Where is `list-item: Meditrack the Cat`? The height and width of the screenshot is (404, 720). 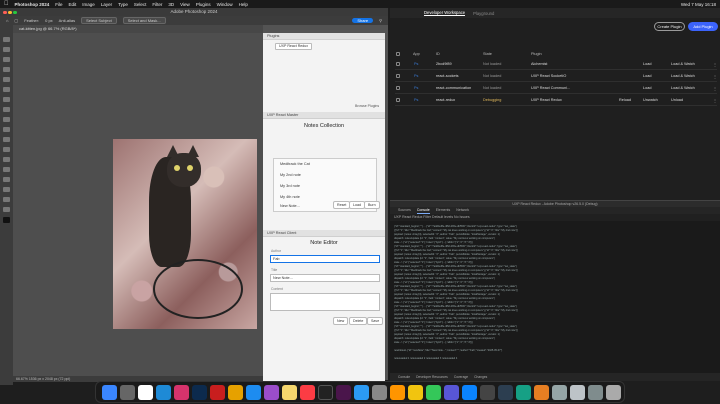 list-item: Meditrack the Cat is located at coordinates (295, 164).